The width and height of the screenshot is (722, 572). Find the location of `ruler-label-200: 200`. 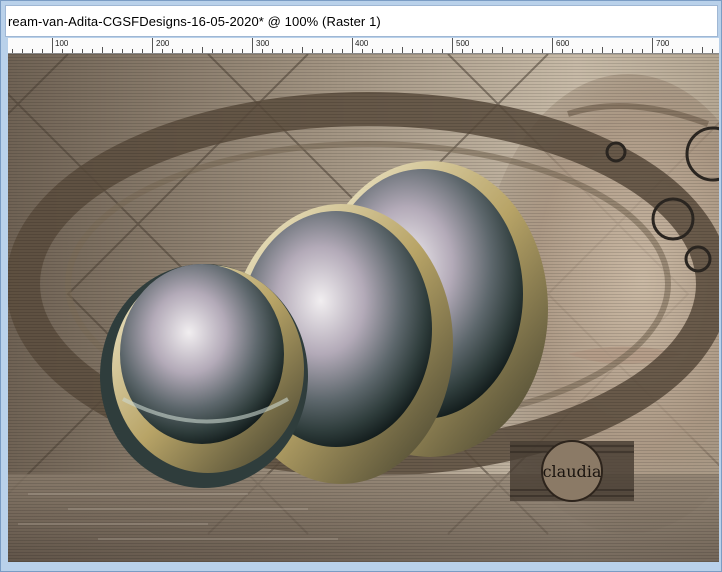

ruler-label-200: 200 is located at coordinates (163, 43).